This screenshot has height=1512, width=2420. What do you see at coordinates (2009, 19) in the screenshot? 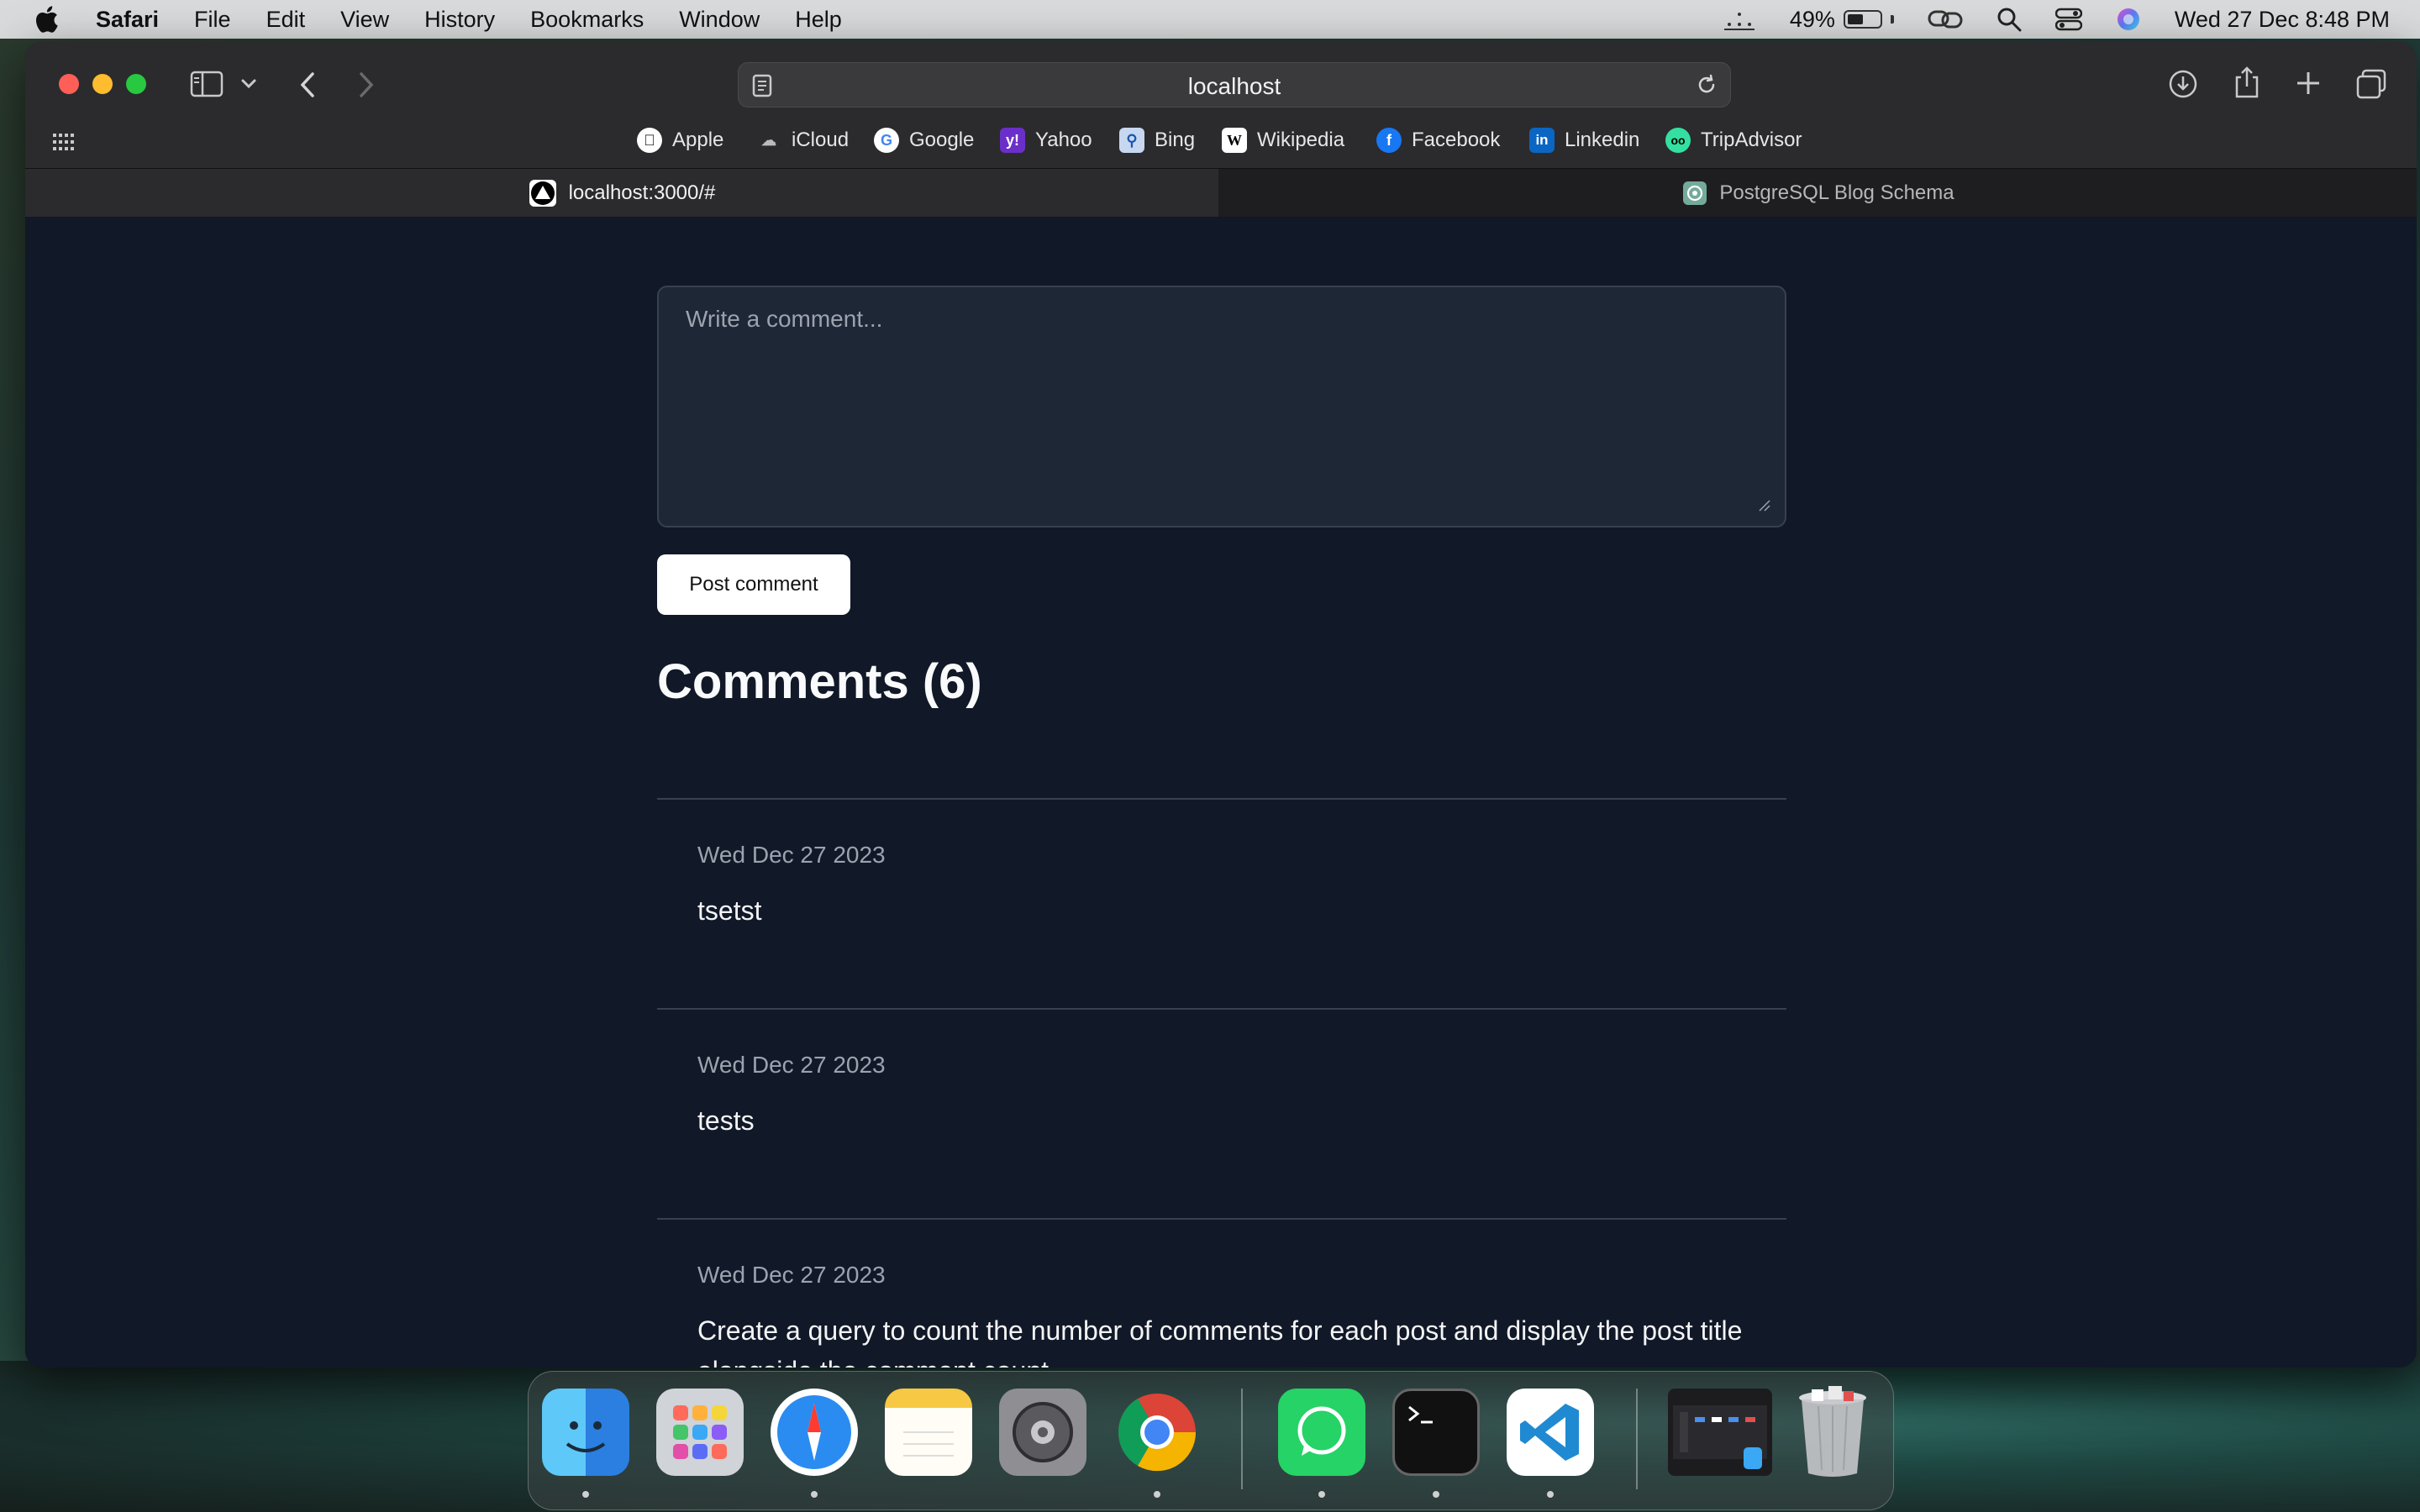
I see `spotlight-search-icon` at bounding box center [2009, 19].